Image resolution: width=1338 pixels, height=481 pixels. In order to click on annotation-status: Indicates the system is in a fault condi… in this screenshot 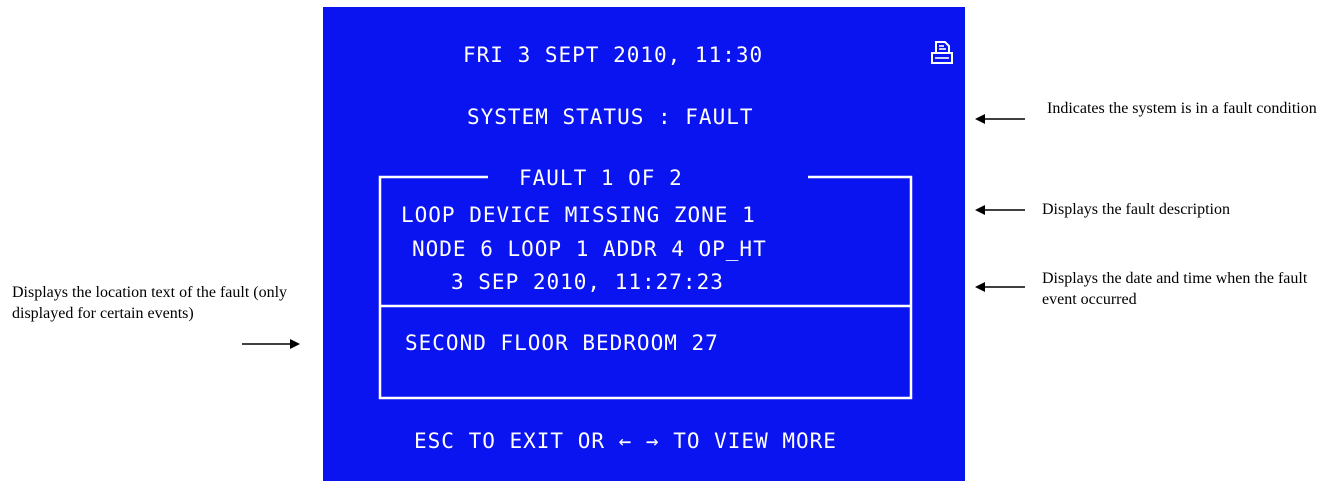, I will do `click(1187, 108)`.